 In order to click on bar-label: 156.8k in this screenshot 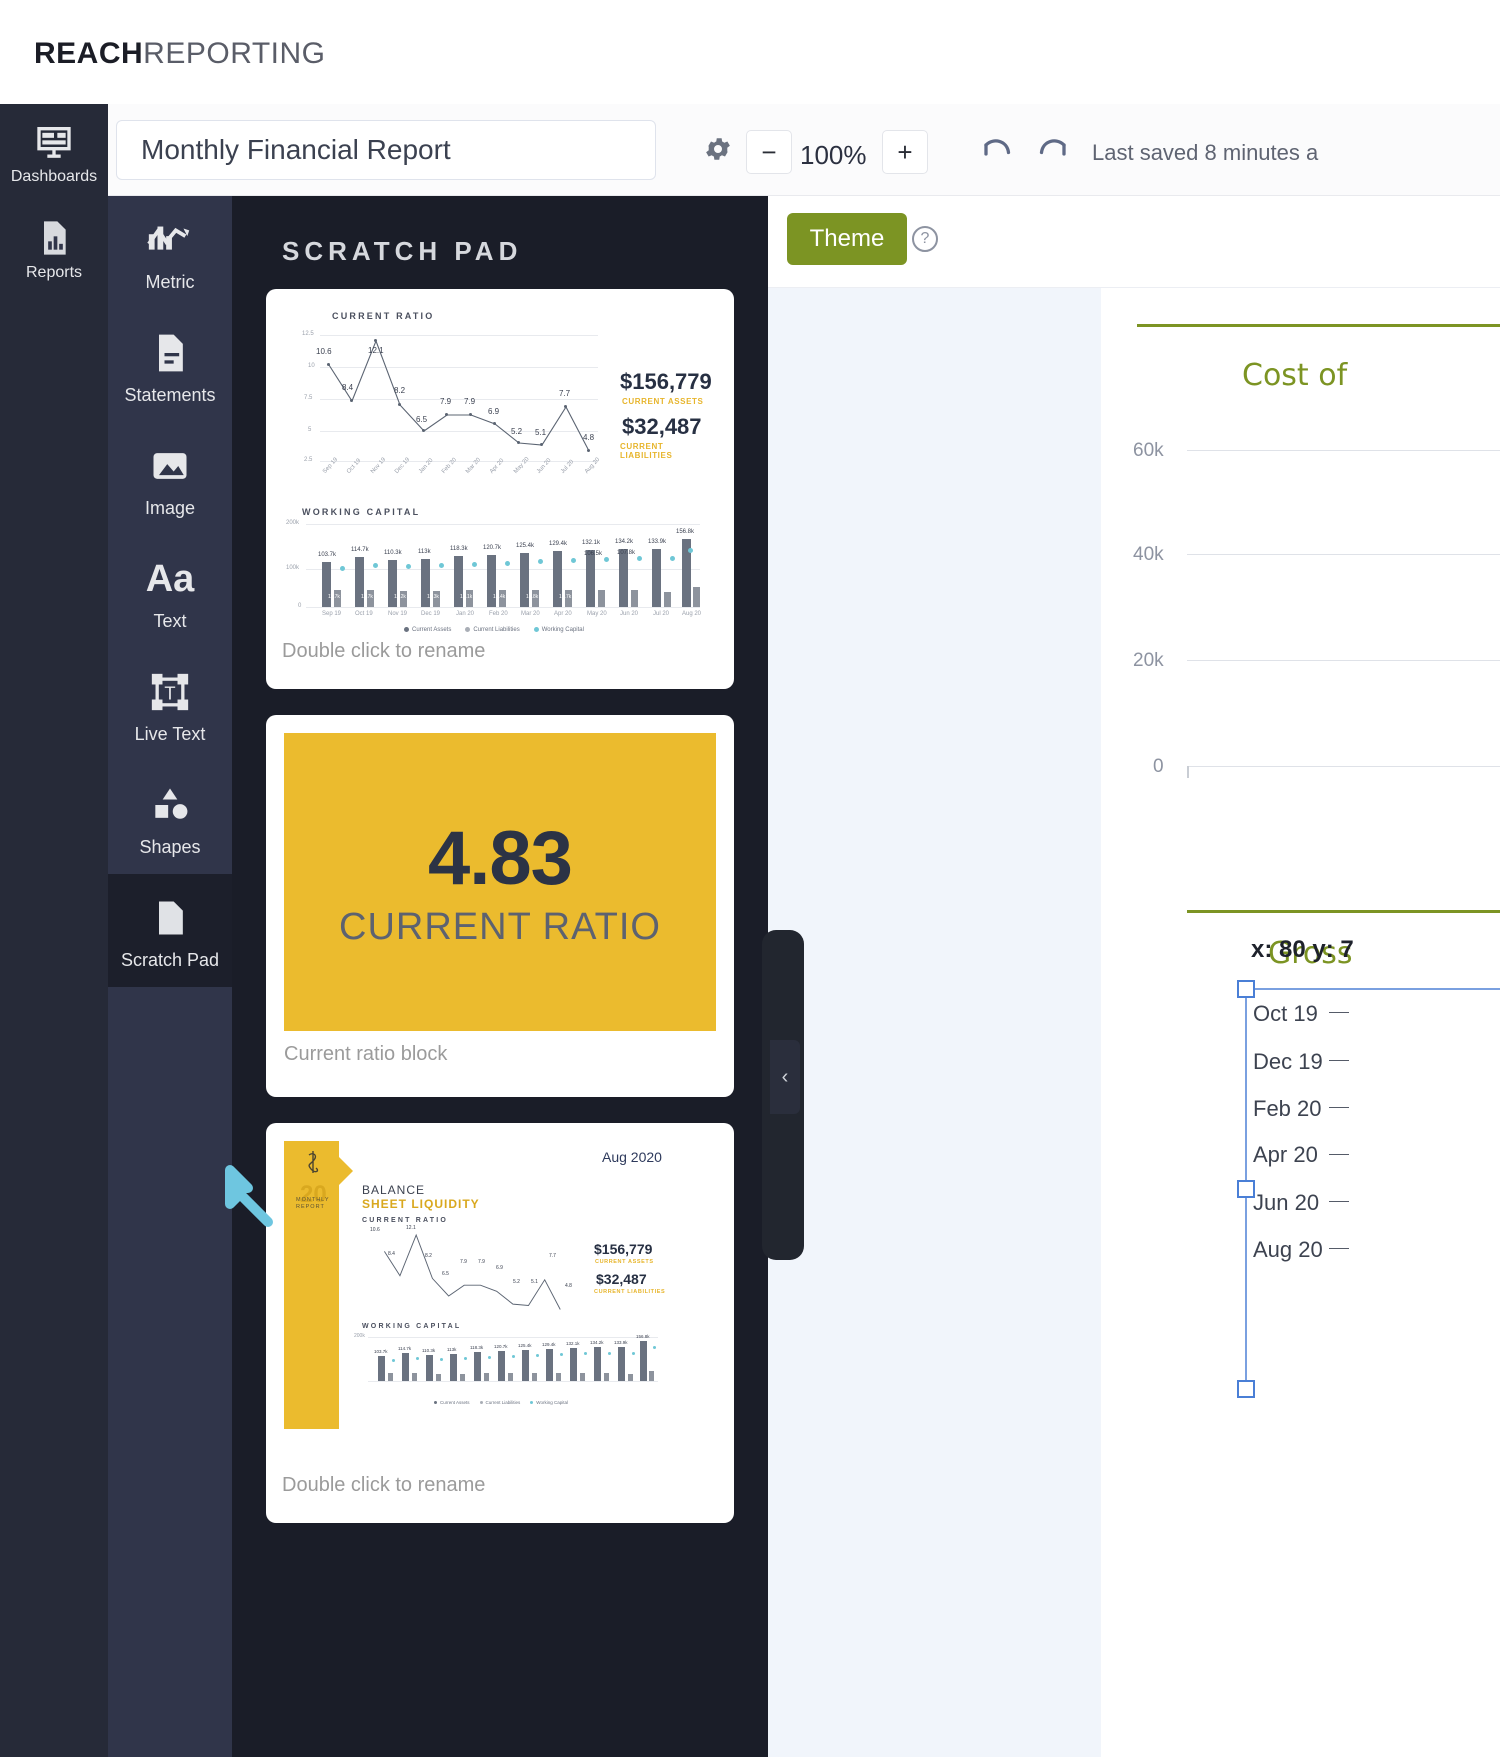, I will do `click(685, 532)`.